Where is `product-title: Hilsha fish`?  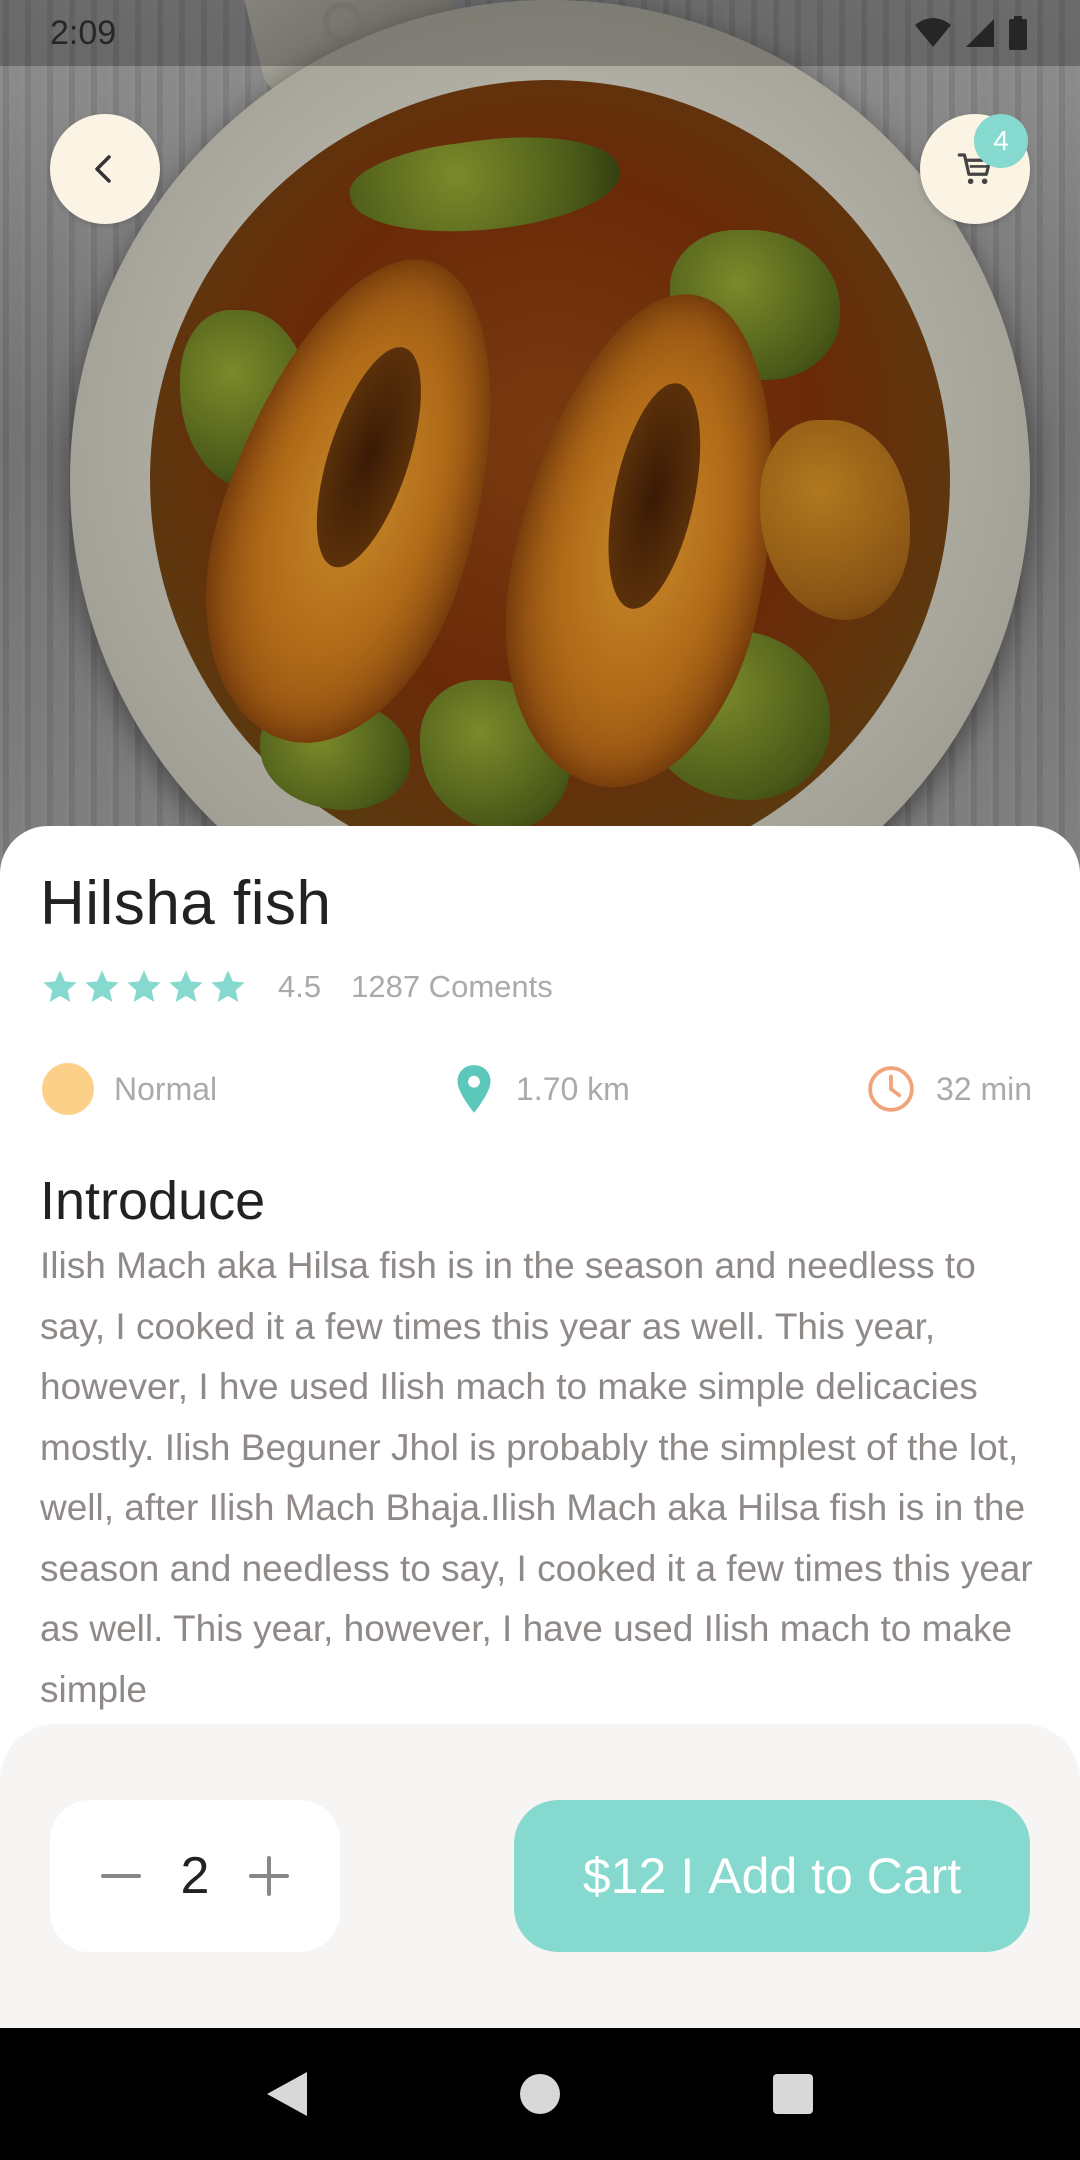
product-title: Hilsha fish is located at coordinates (186, 903).